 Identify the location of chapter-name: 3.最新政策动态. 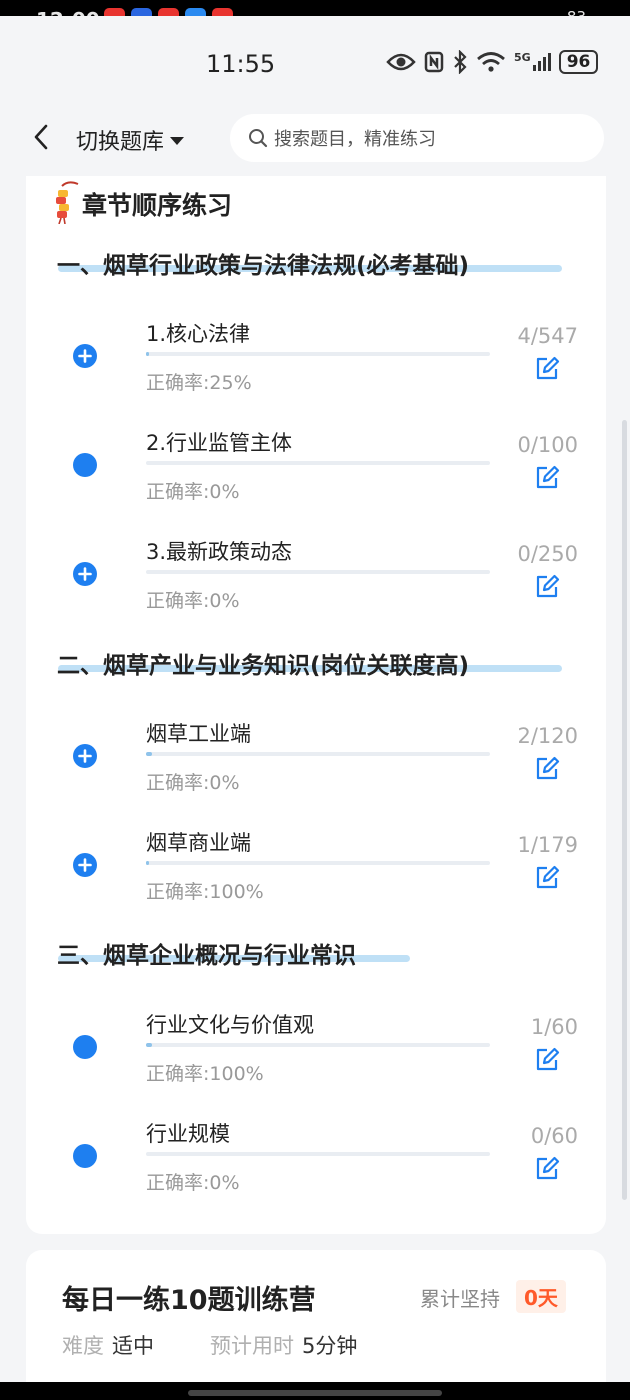
(219, 552).